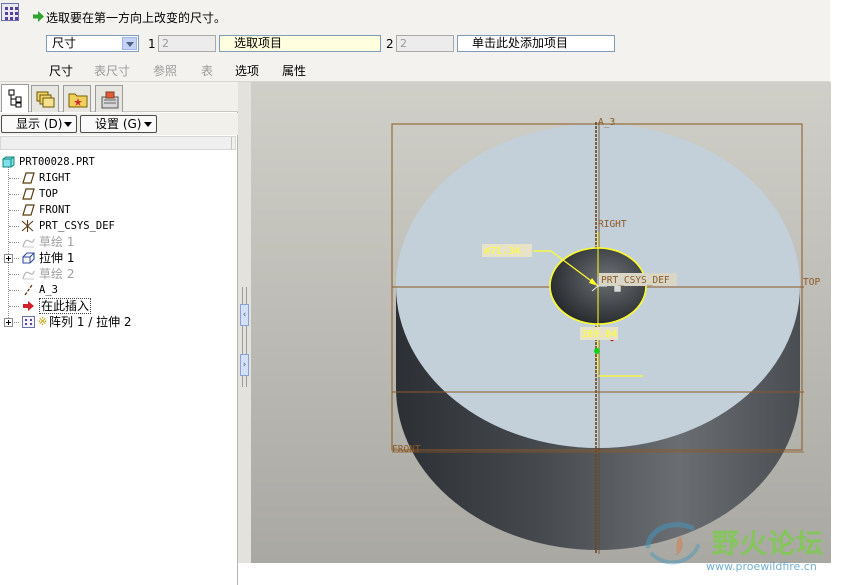 The width and height of the screenshot is (854, 585). I want to click on pattern-type-select: 尺寸, so click(92, 43).